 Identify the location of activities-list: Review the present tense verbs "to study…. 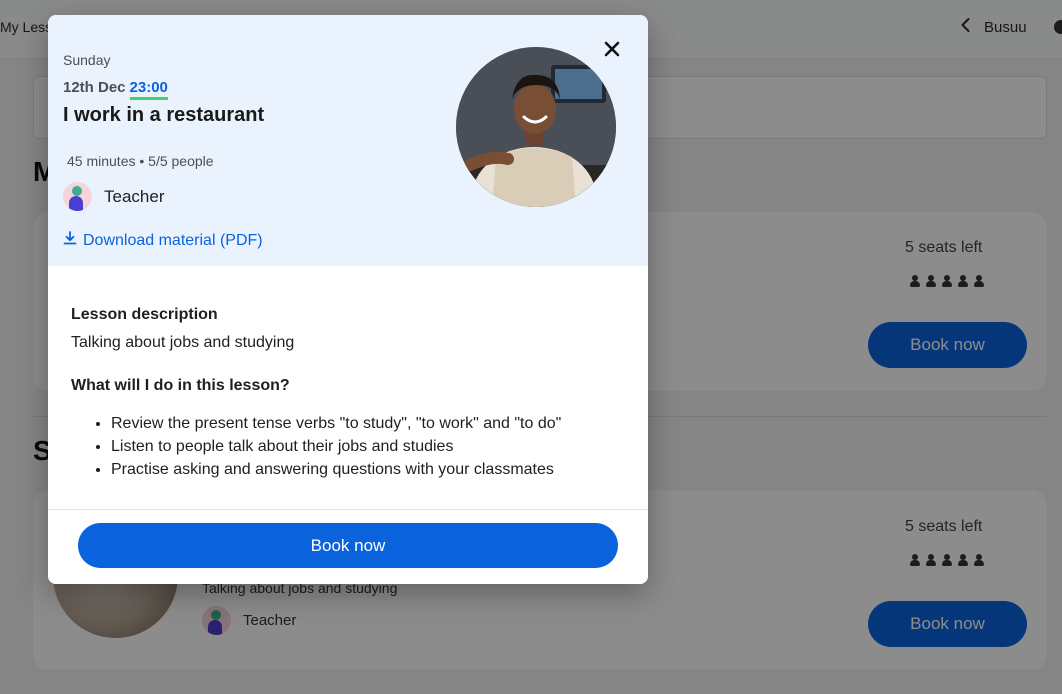
(336, 446).